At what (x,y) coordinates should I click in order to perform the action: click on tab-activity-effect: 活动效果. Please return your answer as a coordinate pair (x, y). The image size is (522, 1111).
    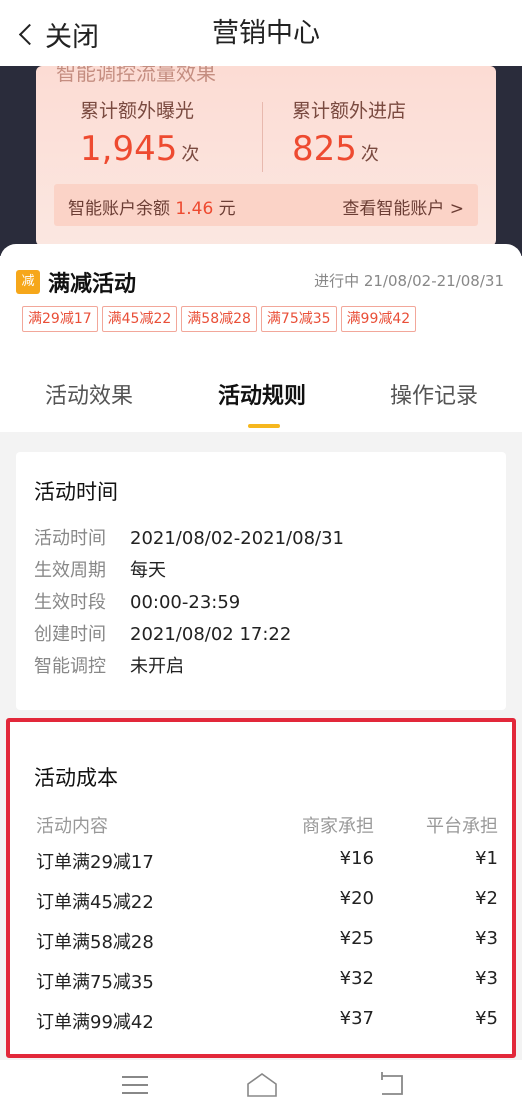
    Looking at the image, I should click on (89, 394).